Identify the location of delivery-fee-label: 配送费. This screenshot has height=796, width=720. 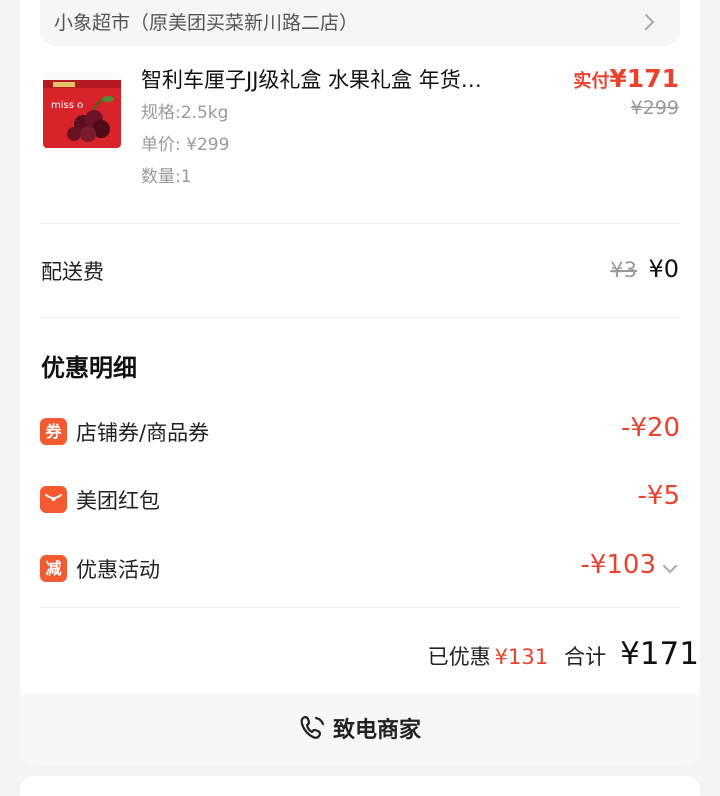
(72, 272).